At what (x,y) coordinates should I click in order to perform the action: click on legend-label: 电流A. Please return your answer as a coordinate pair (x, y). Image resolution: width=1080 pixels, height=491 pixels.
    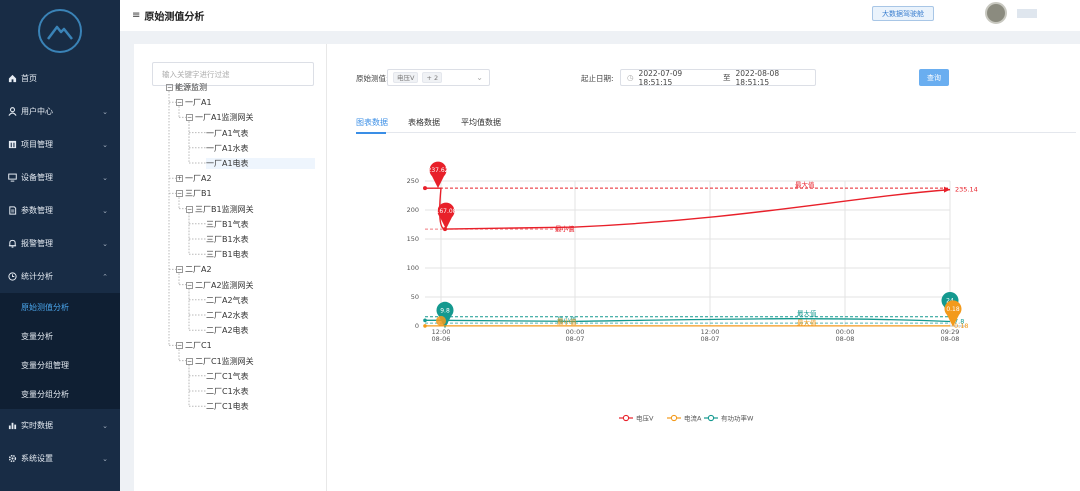
    Looking at the image, I should click on (693, 418).